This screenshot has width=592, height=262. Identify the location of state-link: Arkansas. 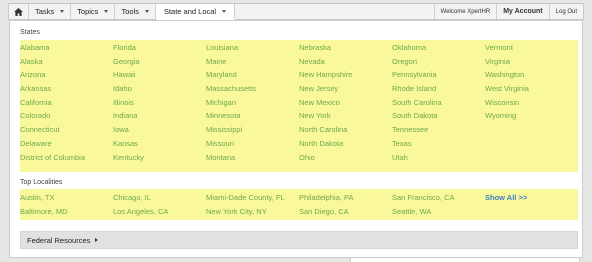
(66, 89).